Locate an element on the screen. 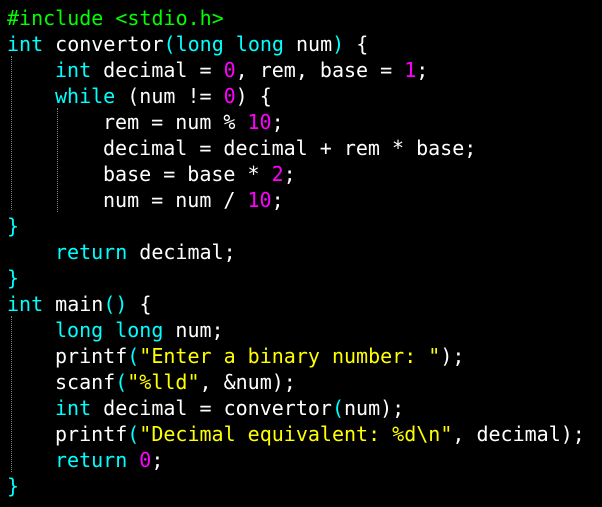 This screenshot has height=507, width=602. call-close: , &num); is located at coordinates (247, 382).